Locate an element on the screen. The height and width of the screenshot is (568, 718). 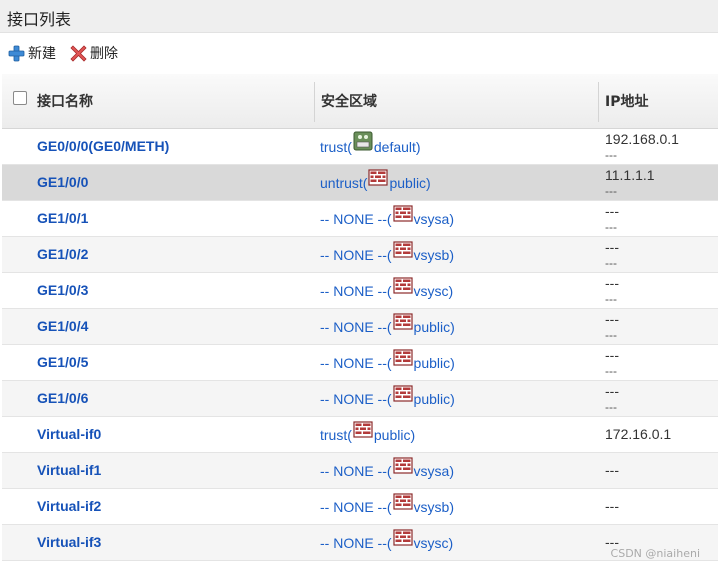
zone-link: trust( public) is located at coordinates (367, 434).